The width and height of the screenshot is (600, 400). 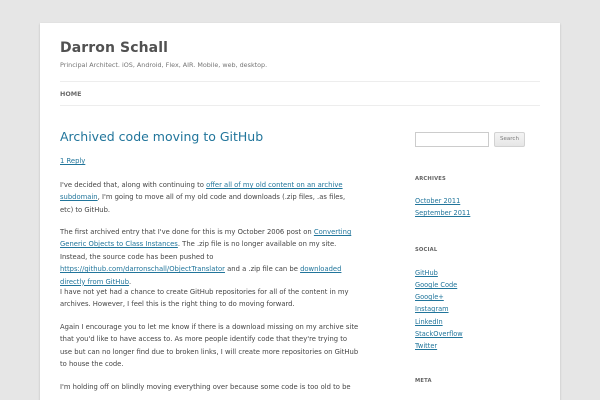 What do you see at coordinates (429, 322) in the screenshot?
I see `social-link-linkedin: LinkedIn` at bounding box center [429, 322].